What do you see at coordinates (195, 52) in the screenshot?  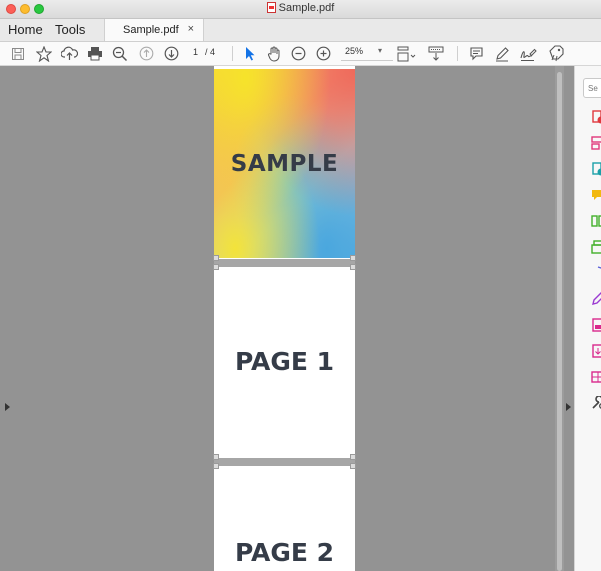 I see `page-number-input: 1` at bounding box center [195, 52].